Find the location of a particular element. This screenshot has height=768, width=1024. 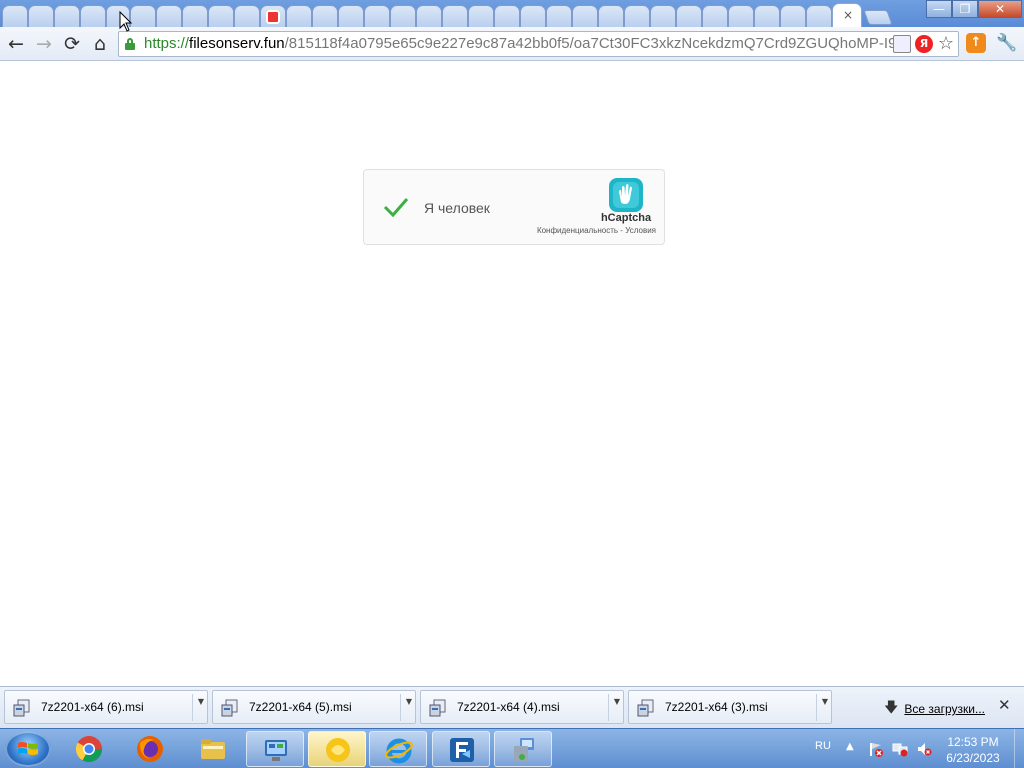

volume-muted-icon is located at coordinates (924, 749).